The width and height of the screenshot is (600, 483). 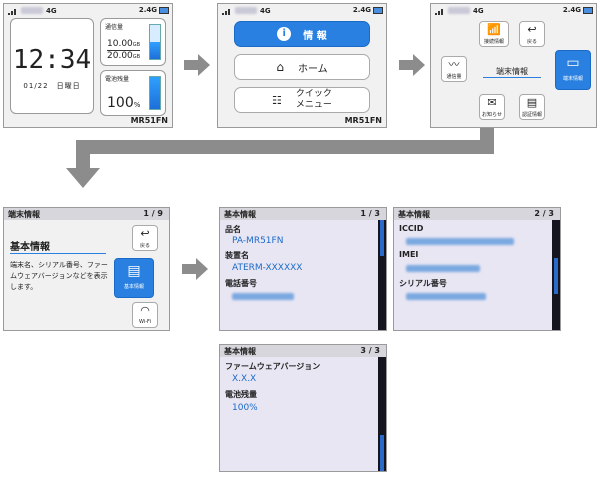 I want to click on info-panel: ICCID IMEI シリアル番号, so click(x=473, y=275).